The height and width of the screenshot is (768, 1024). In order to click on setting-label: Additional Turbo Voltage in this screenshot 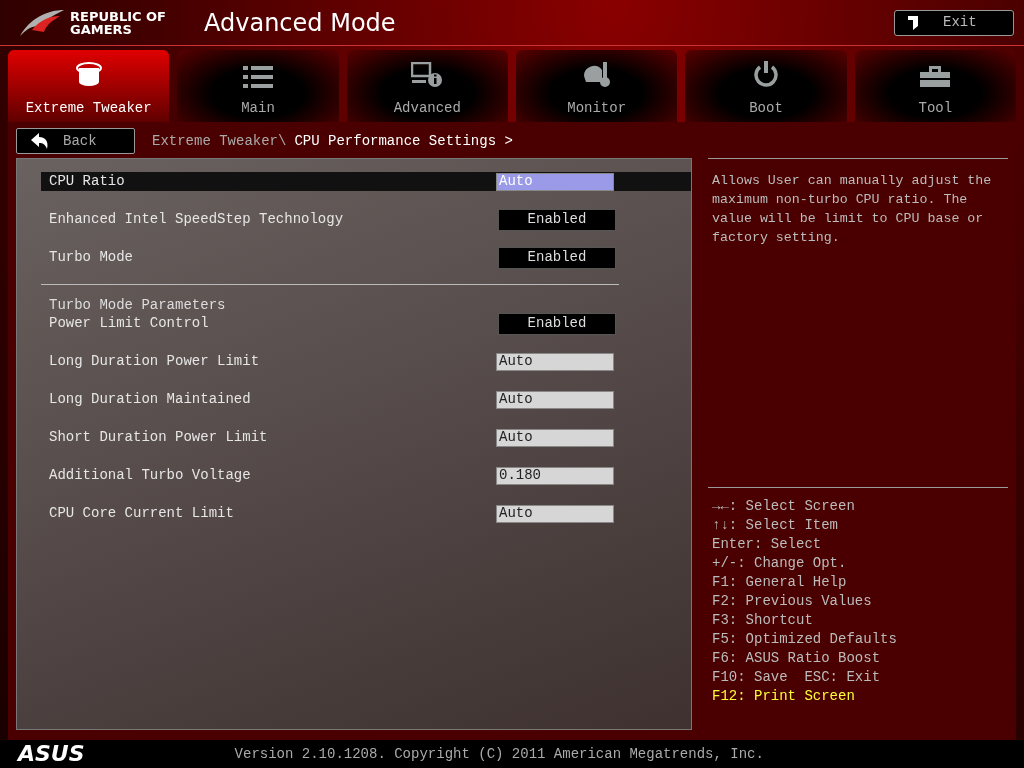, I will do `click(150, 475)`.